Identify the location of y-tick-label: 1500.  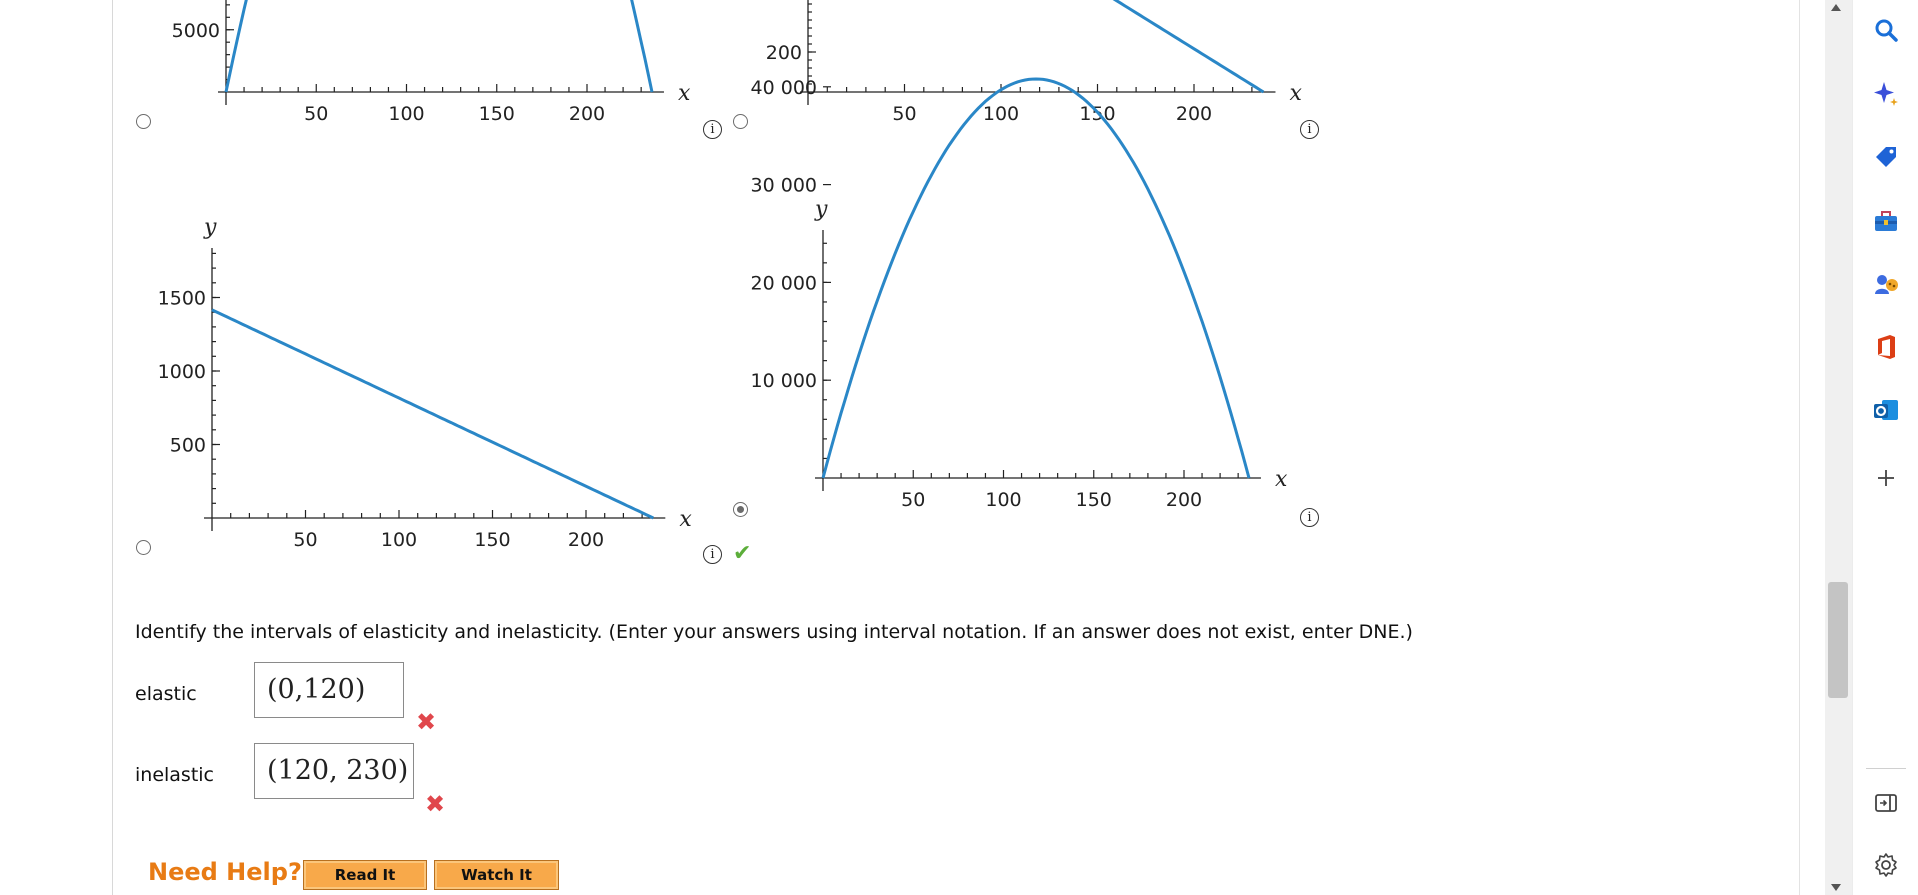
(182, 299).